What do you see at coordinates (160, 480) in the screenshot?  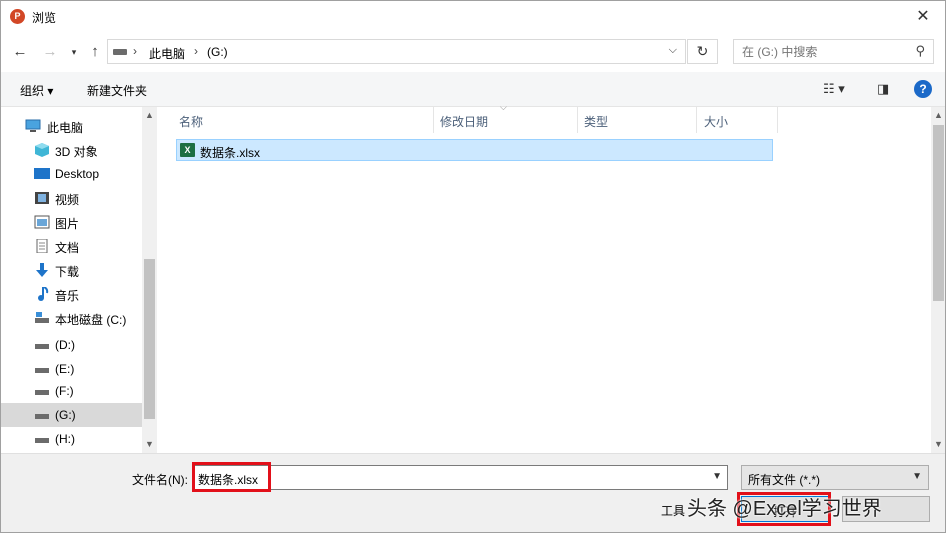 I see `filename-label: 文件名(N):` at bounding box center [160, 480].